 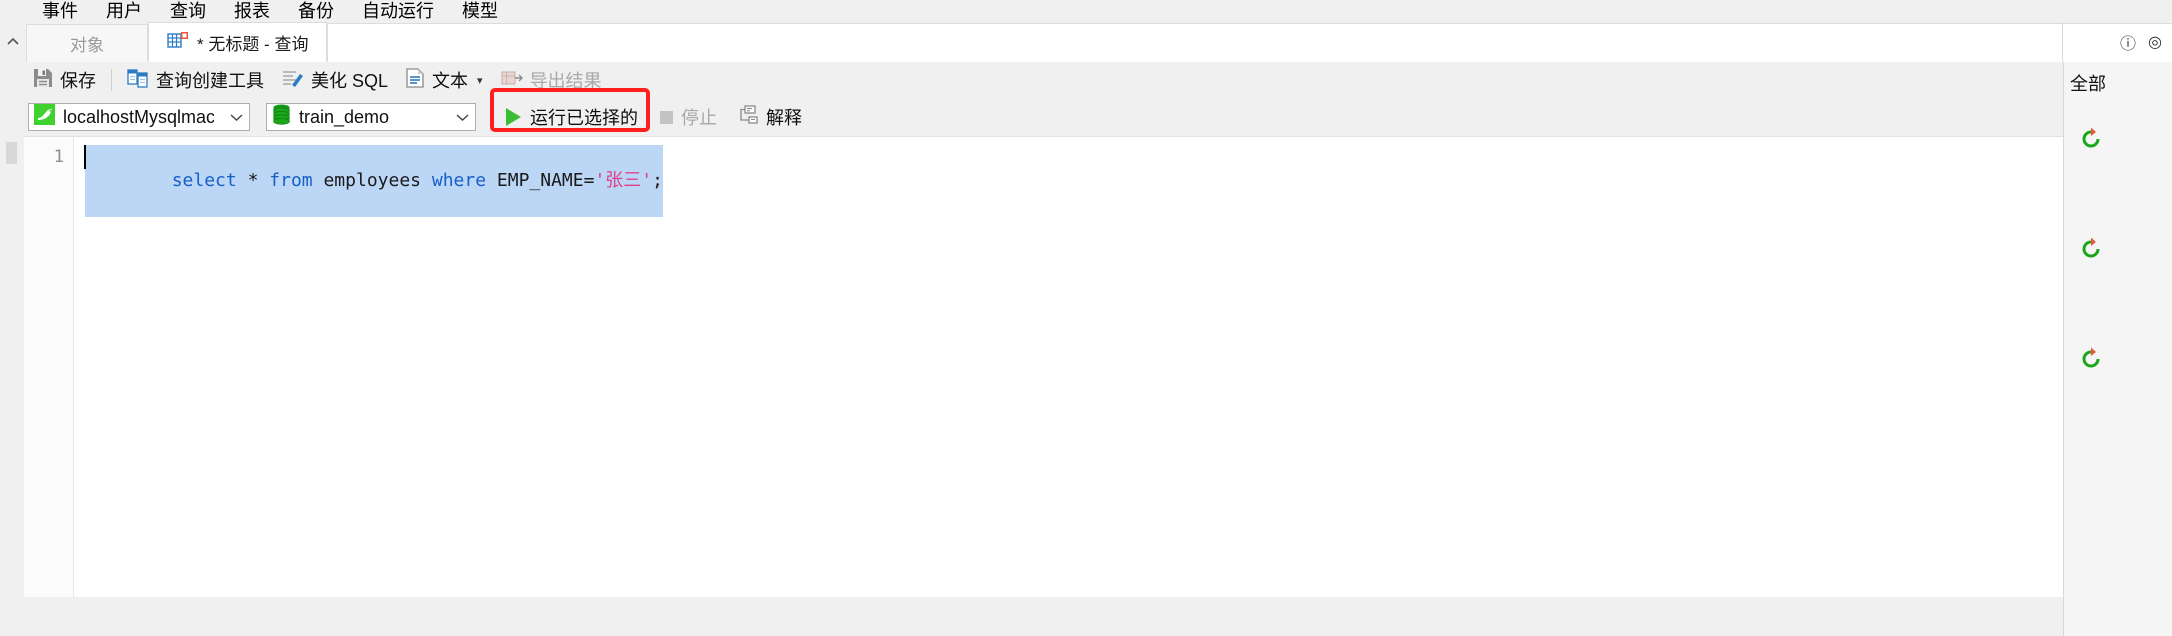 What do you see at coordinates (513, 117) in the screenshot?
I see `play-icon` at bounding box center [513, 117].